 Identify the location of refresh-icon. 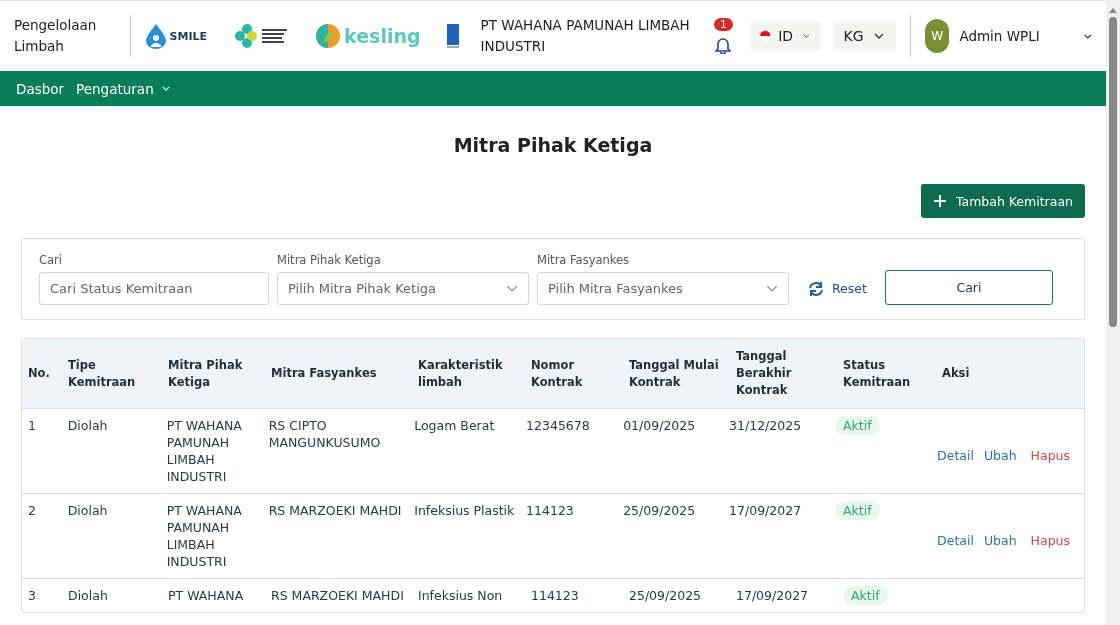
(816, 288).